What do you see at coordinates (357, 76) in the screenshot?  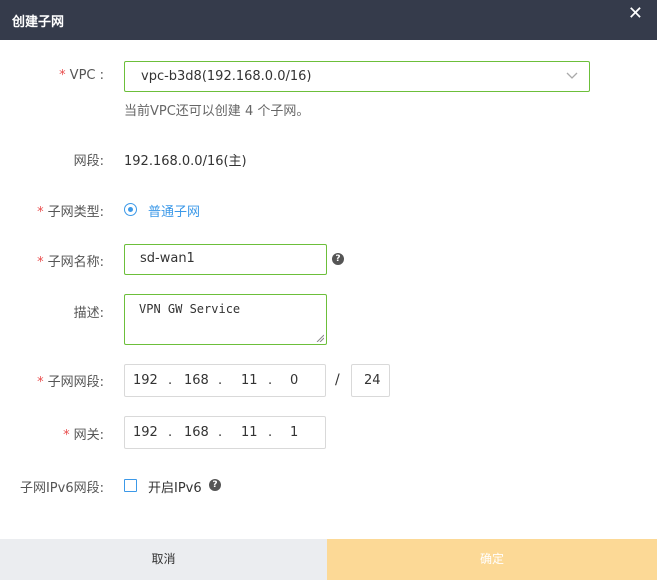 I see `vpc-select: vpc-b3d8(192.168.0.0/16)` at bounding box center [357, 76].